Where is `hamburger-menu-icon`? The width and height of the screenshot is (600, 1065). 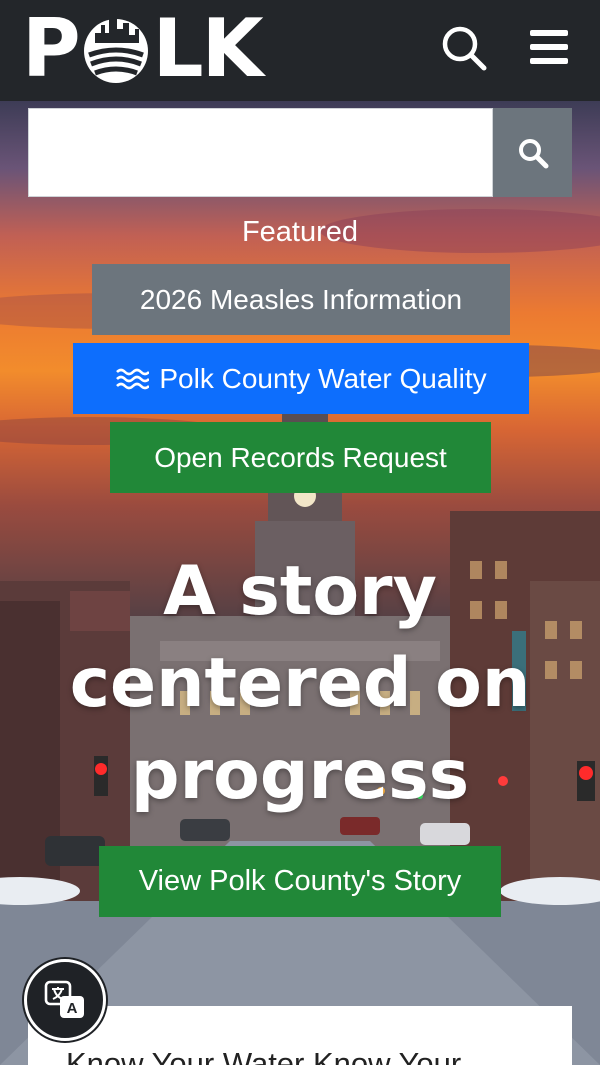 hamburger-menu-icon is located at coordinates (549, 47).